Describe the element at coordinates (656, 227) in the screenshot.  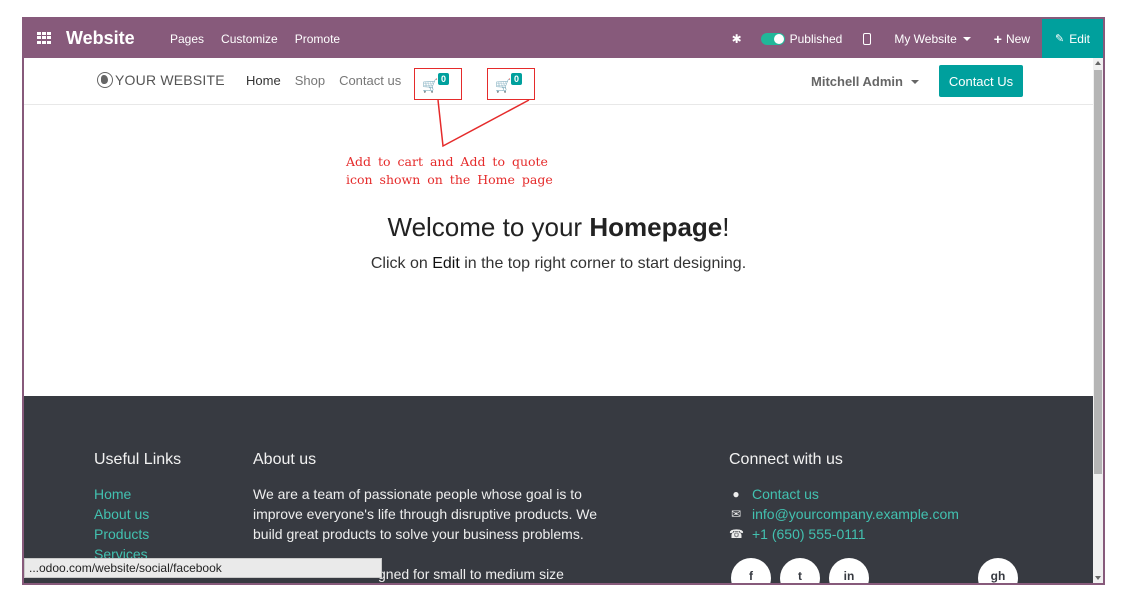
I see `hero-title-bold: Homepage` at that location.